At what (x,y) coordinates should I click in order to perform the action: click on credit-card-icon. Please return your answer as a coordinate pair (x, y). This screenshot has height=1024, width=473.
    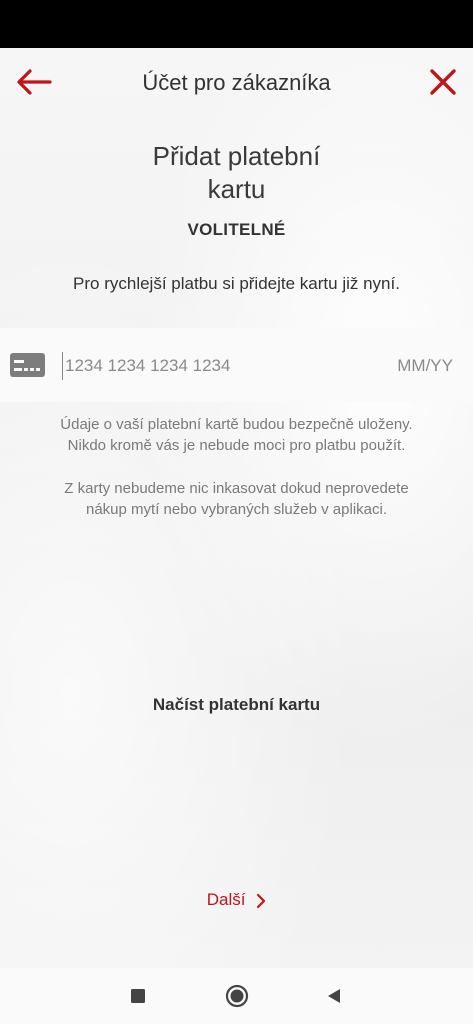
    Looking at the image, I should click on (27, 365).